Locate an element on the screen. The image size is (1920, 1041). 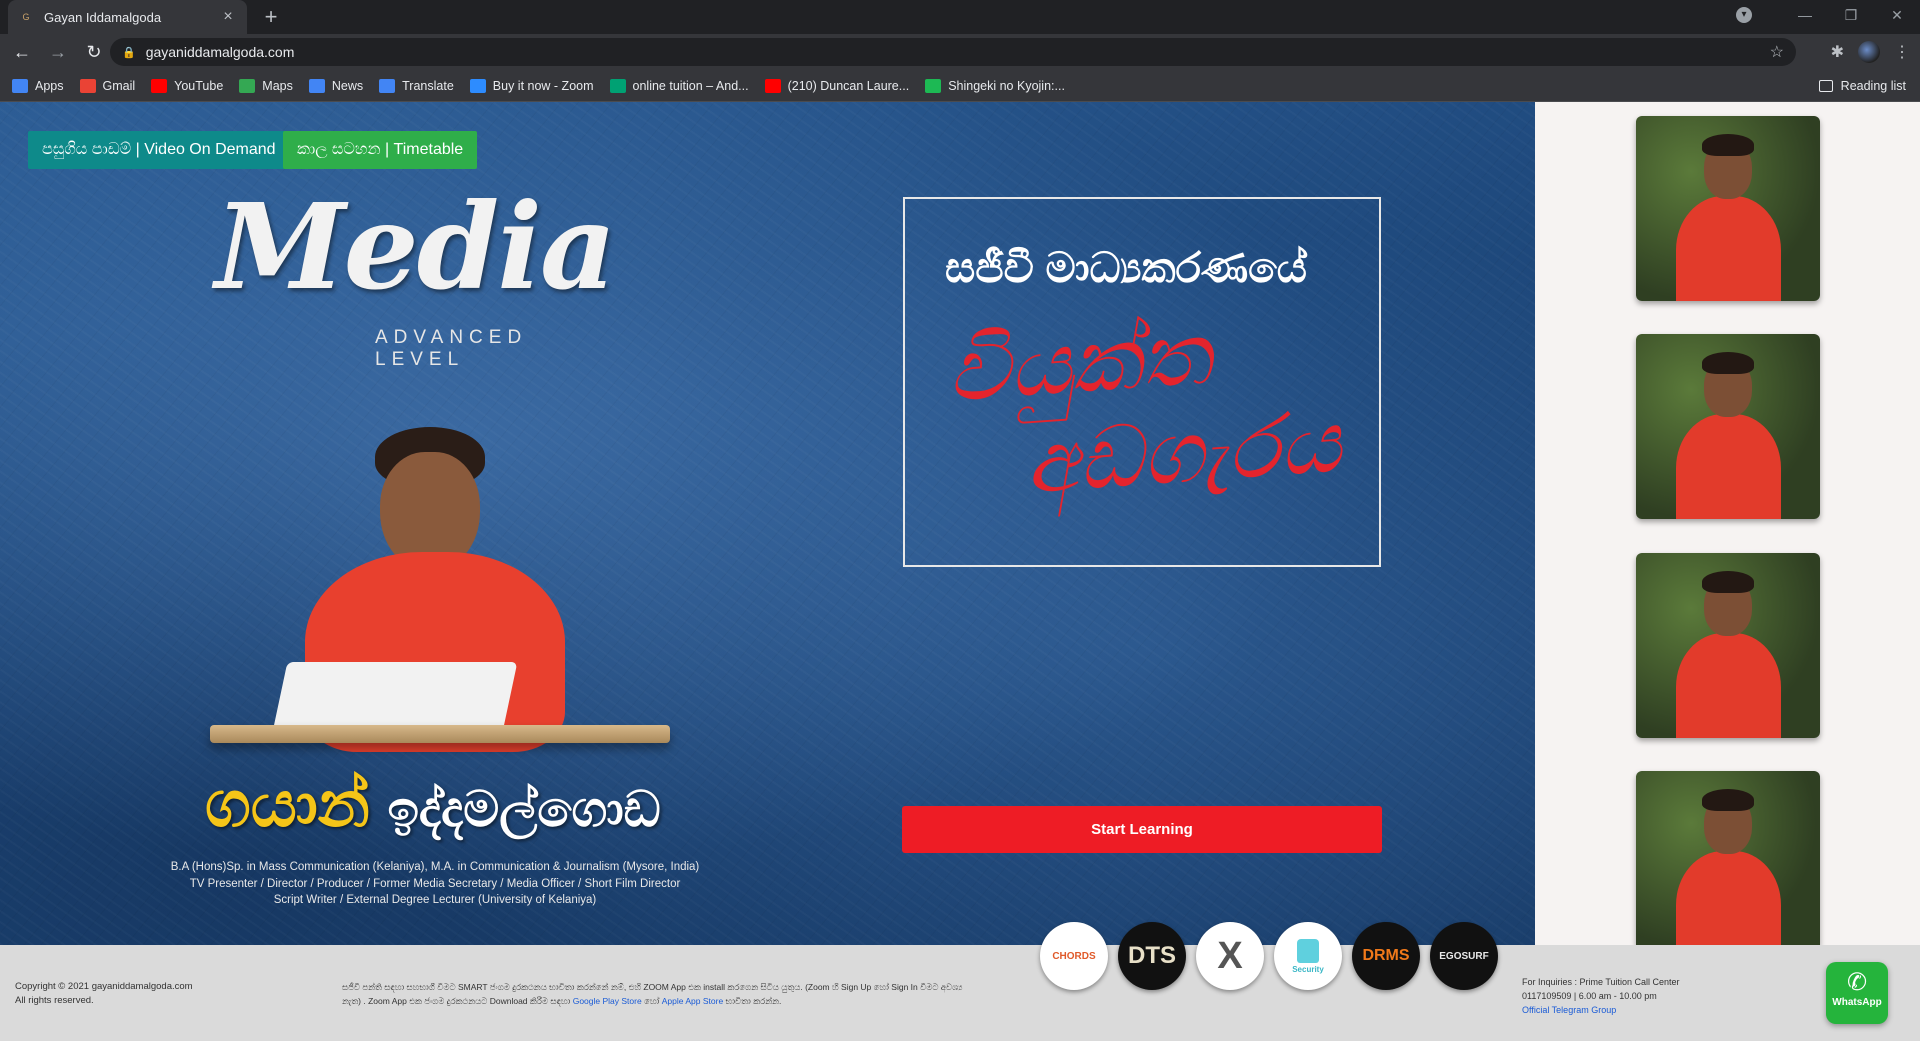
tab-title: Gayan Iddamalgoda is located at coordinates (103, 17).